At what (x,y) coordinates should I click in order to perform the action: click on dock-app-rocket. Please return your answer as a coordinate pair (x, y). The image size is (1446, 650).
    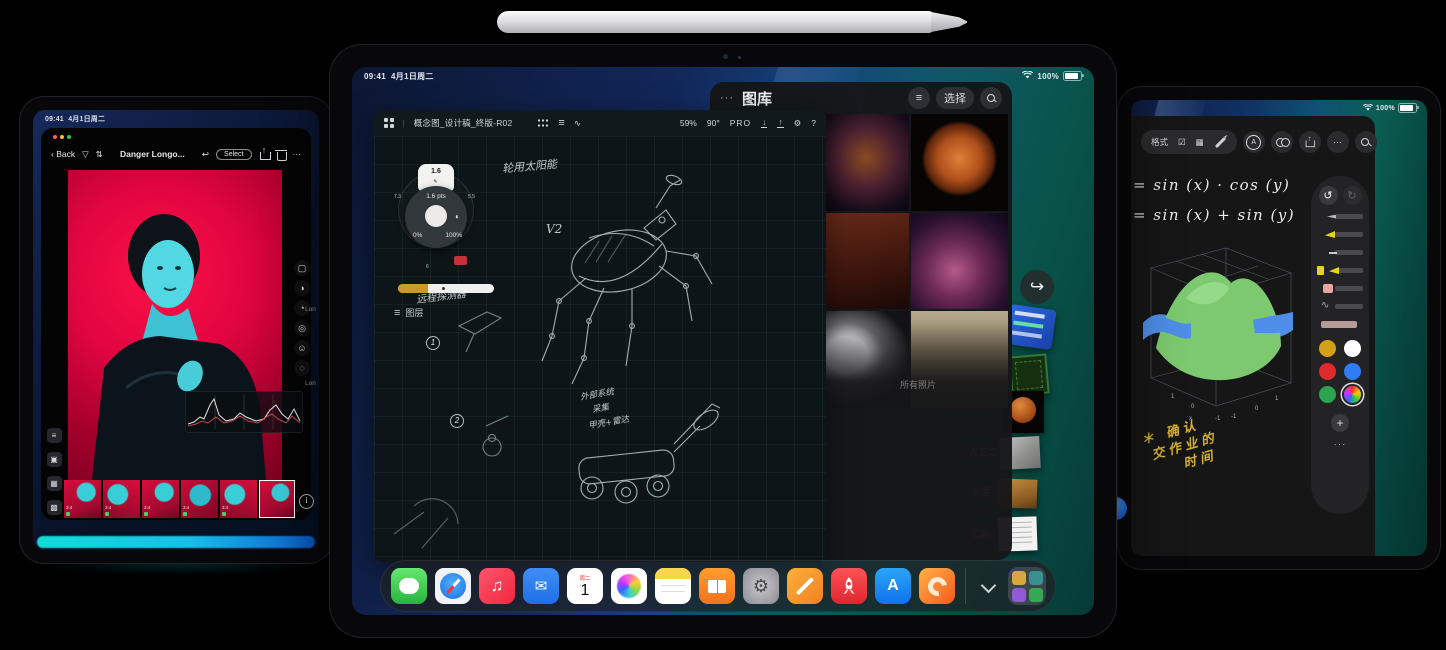
    Looking at the image, I should click on (849, 586).